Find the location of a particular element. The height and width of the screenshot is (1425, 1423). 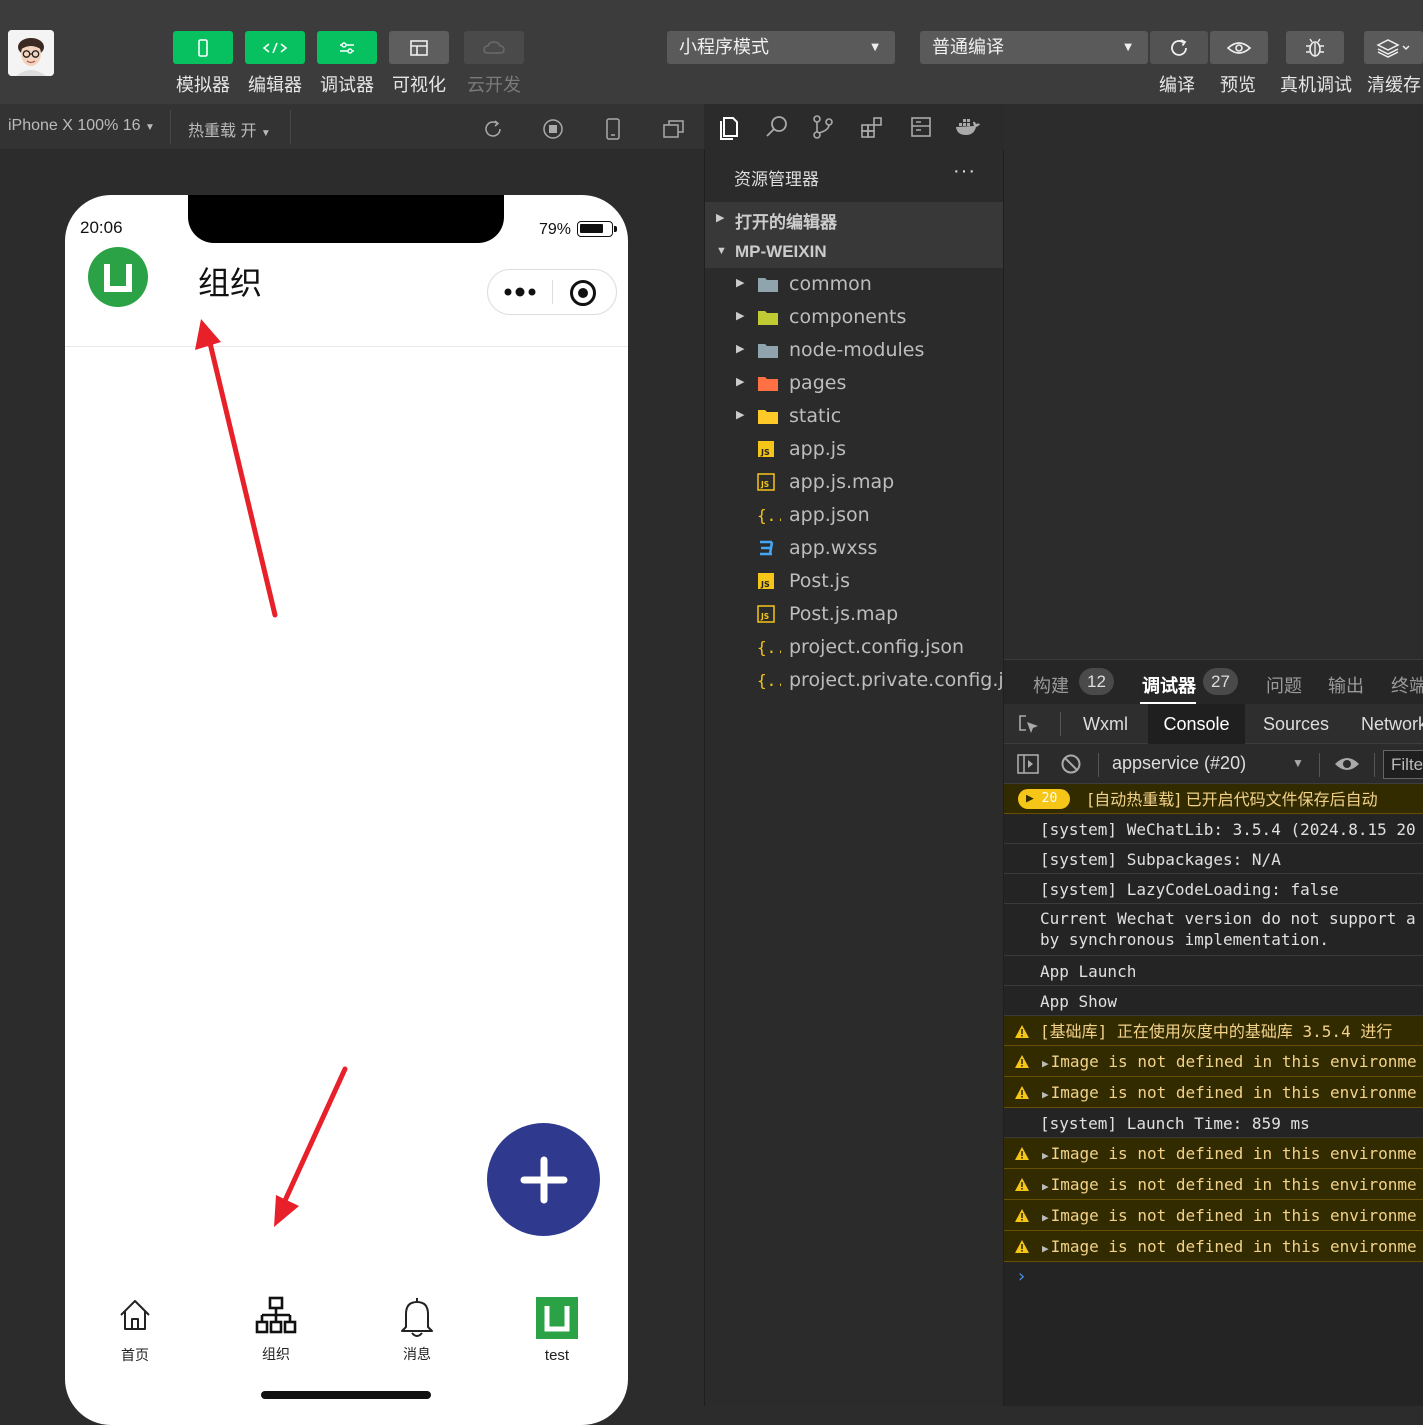

tab-output: 输出 is located at coordinates (1346, 685).